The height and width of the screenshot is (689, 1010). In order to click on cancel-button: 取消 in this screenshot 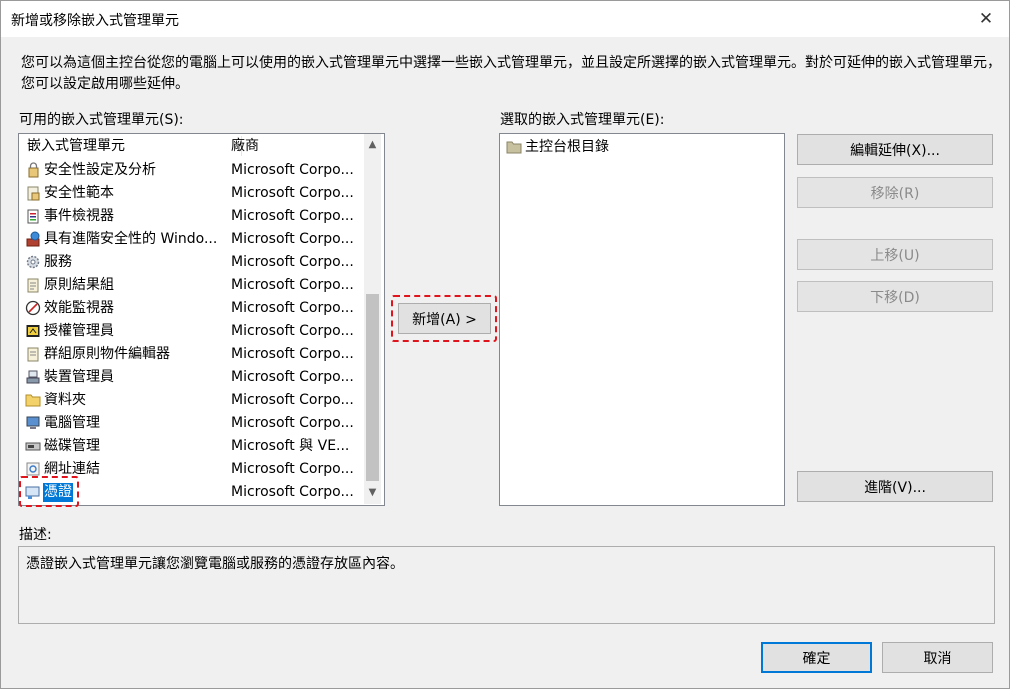, I will do `click(937, 657)`.